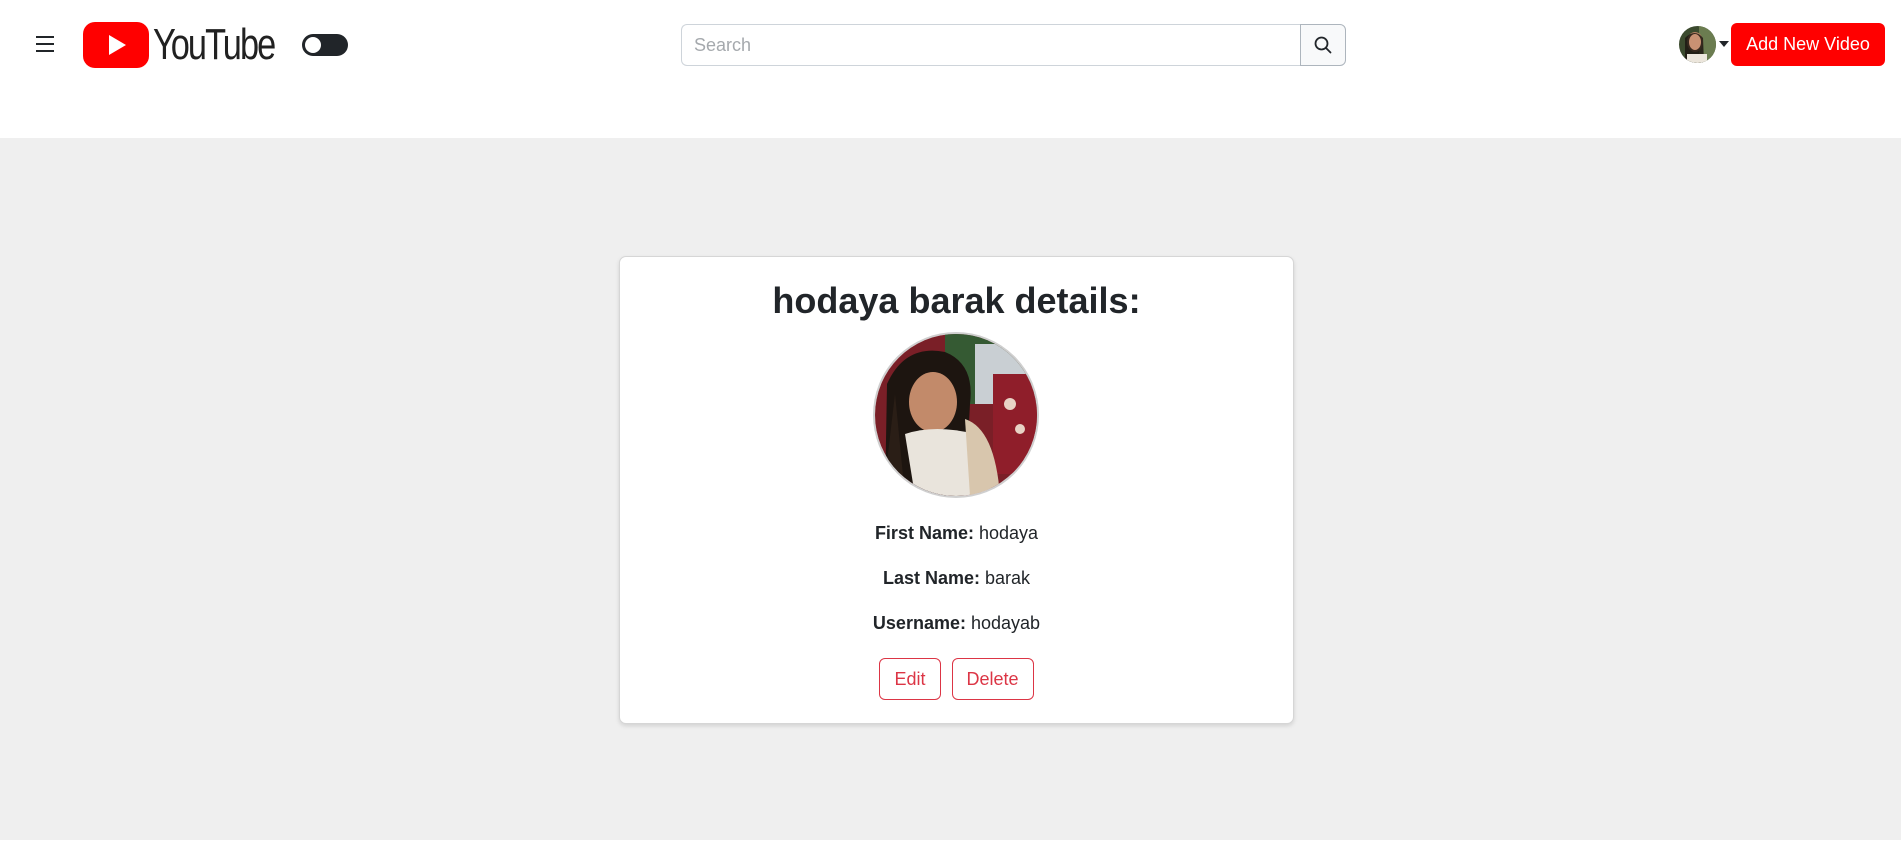 This screenshot has height=854, width=1901. What do you see at coordinates (1808, 44) in the screenshot?
I see `add-new-video-button: Add New Video` at bounding box center [1808, 44].